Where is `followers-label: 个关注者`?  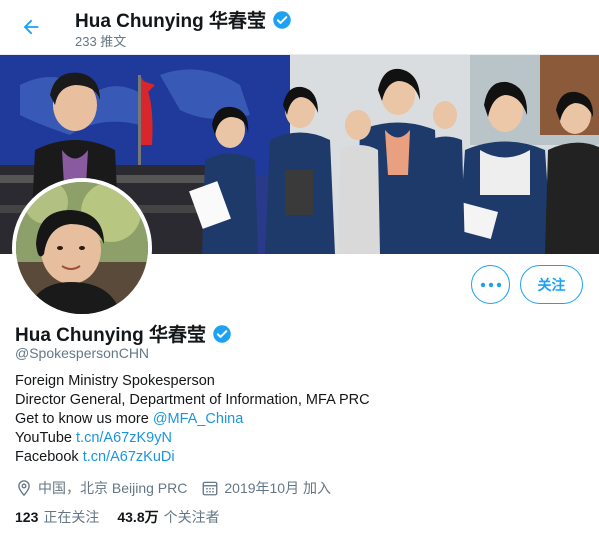 followers-label: 个关注者 is located at coordinates (191, 517).